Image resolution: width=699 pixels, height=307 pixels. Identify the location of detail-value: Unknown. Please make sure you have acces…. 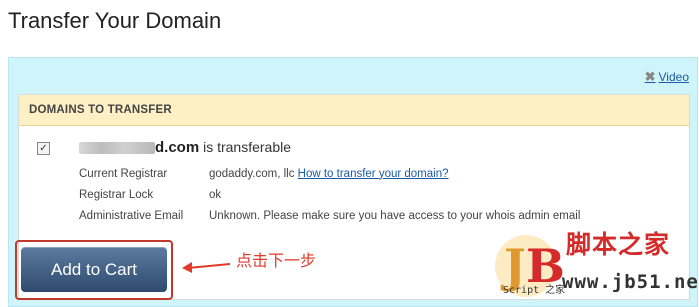
(395, 215).